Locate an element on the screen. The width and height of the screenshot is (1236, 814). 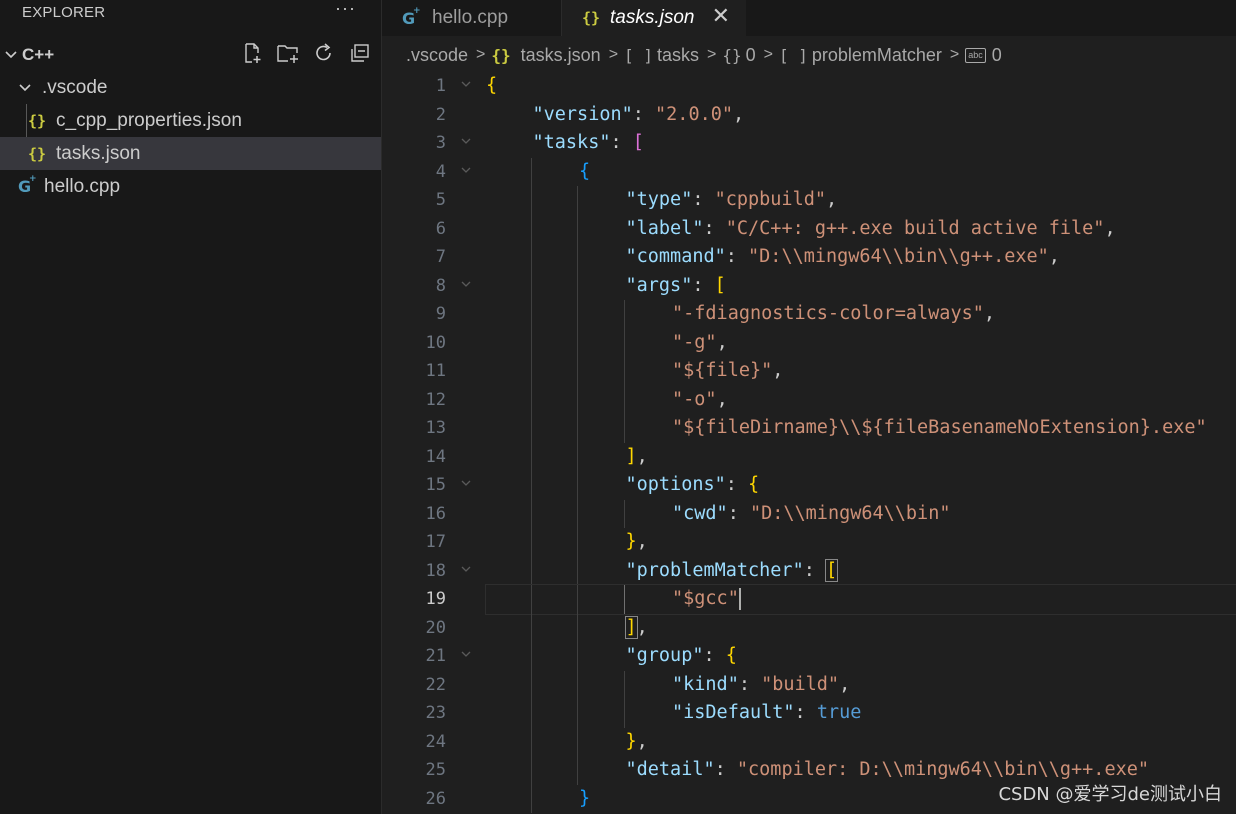
code-line: 24}, is located at coordinates (809, 741).